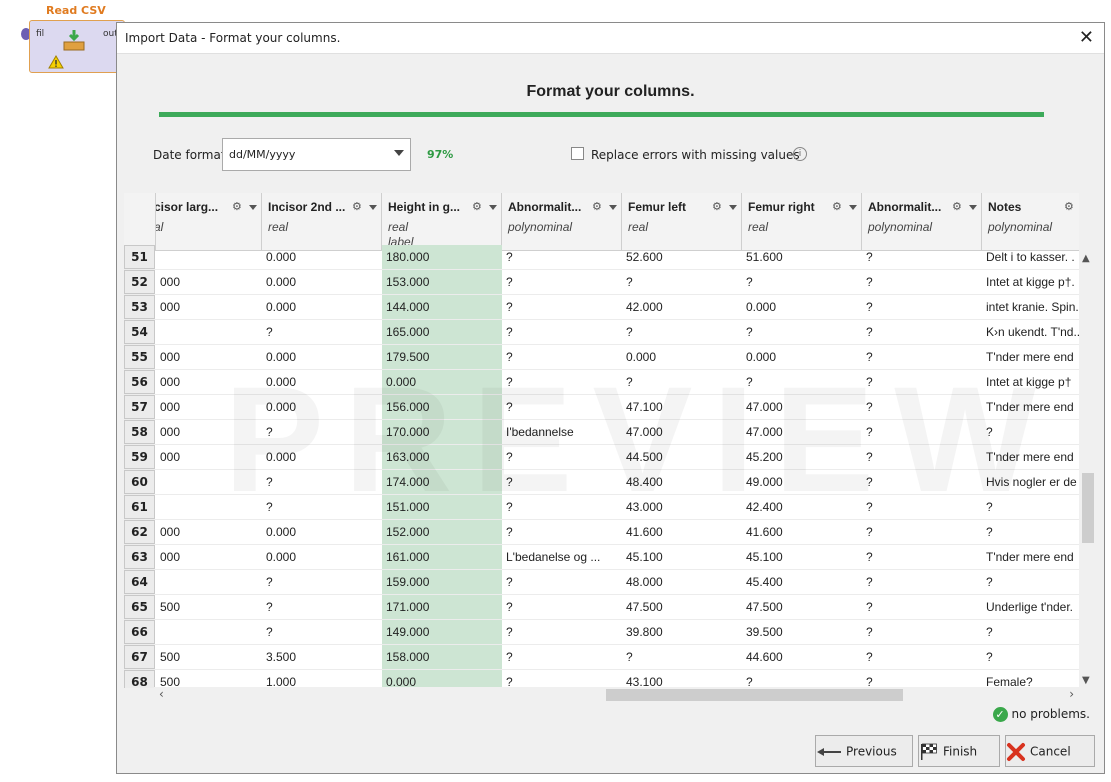 This screenshot has height=782, width=1111. What do you see at coordinates (262, 154) in the screenshot?
I see `date-format-value: dd/MM/yyyy` at bounding box center [262, 154].